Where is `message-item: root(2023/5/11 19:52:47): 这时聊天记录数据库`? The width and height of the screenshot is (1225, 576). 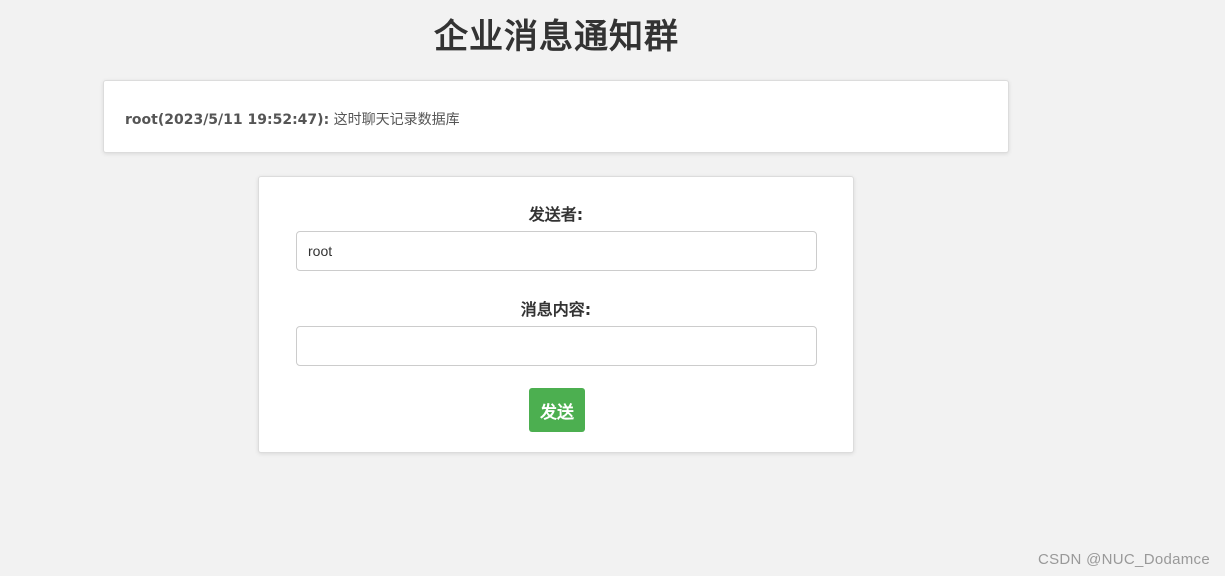
message-item: root(2023/5/11 19:52:47): 这时聊天记录数据库 is located at coordinates (292, 119).